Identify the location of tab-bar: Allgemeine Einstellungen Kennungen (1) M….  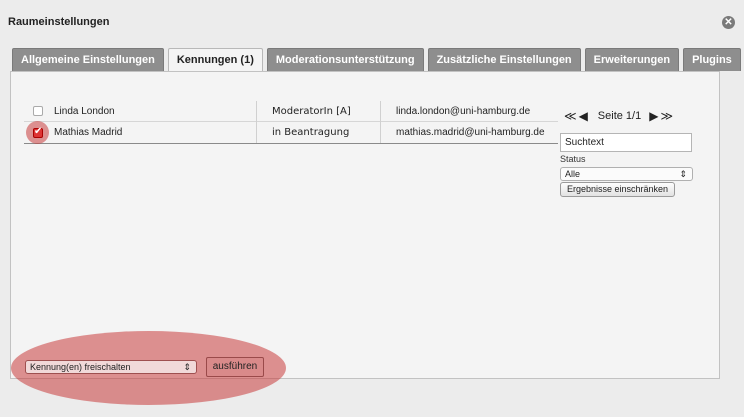
(376, 60).